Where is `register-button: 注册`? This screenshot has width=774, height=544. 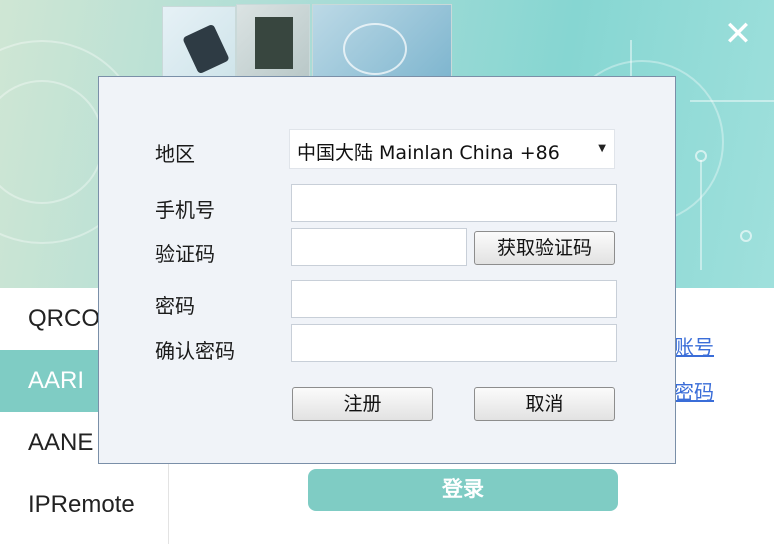 register-button: 注册 is located at coordinates (362, 404).